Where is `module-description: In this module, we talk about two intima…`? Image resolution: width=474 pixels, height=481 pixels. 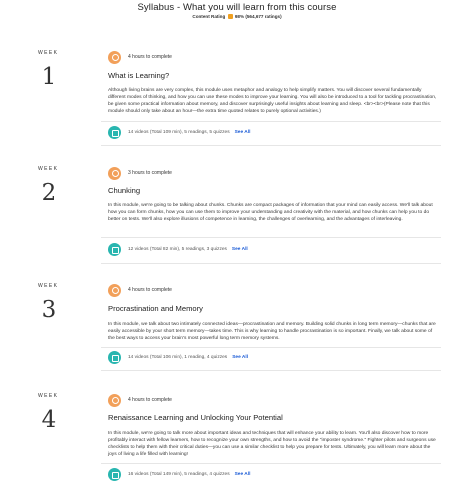 module-description: In this module, we talk about two intima… is located at coordinates (272, 331).